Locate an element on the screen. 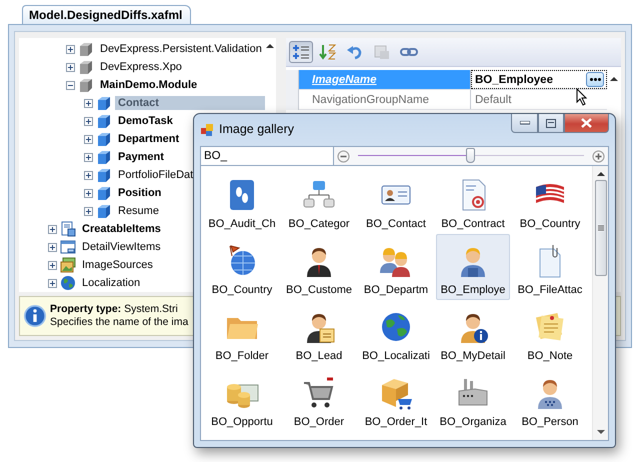  maximize-icon is located at coordinates (551, 123).